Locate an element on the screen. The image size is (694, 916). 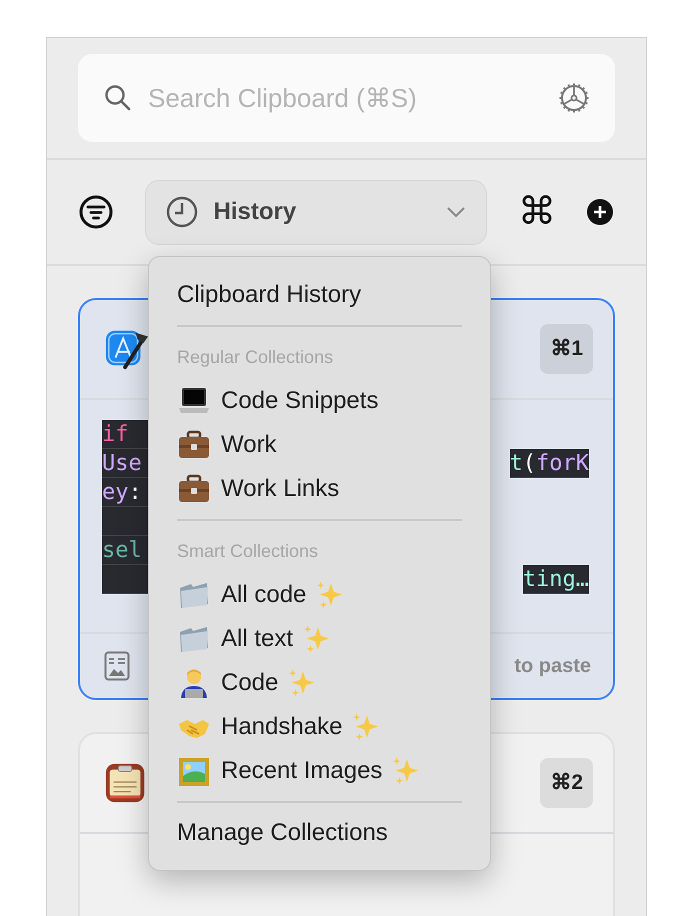
laptop-icon is located at coordinates (194, 401).